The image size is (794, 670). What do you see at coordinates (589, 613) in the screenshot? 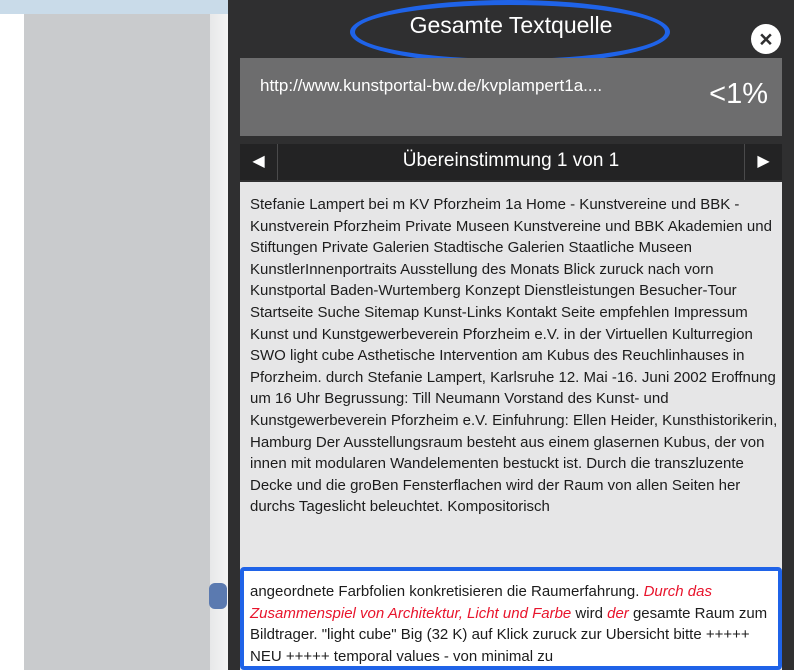
I see `passage-text: wird` at bounding box center [589, 613].